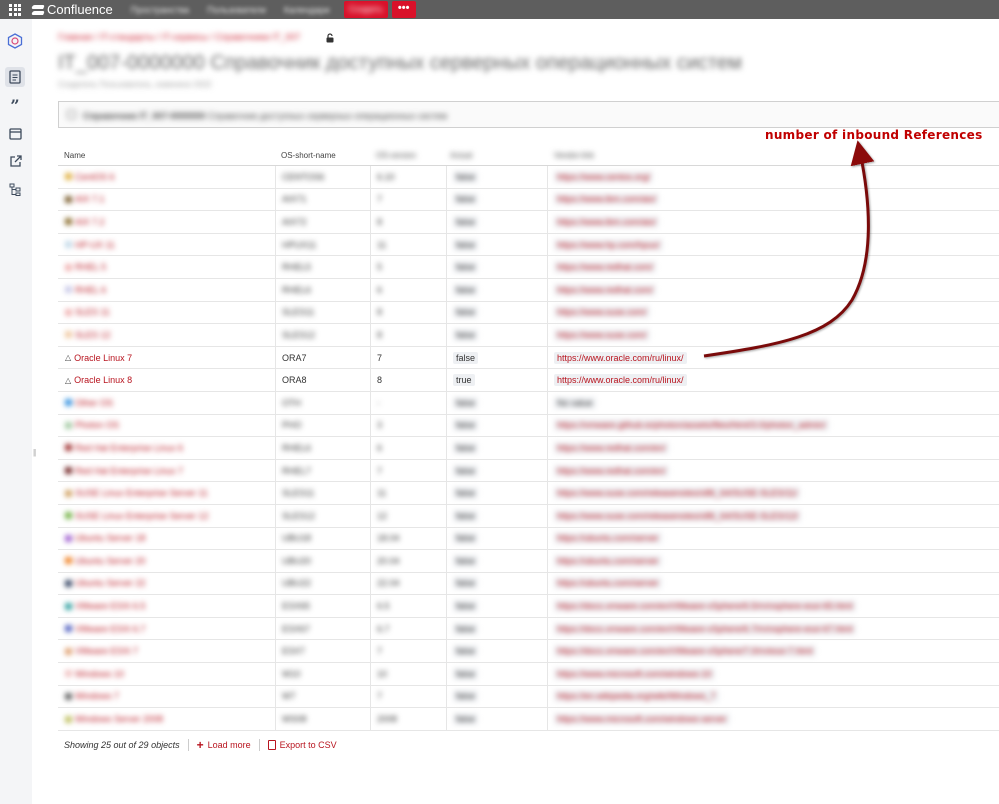 The height and width of the screenshot is (804, 999). I want to click on object-name-link: Windows 10, so click(99, 674).